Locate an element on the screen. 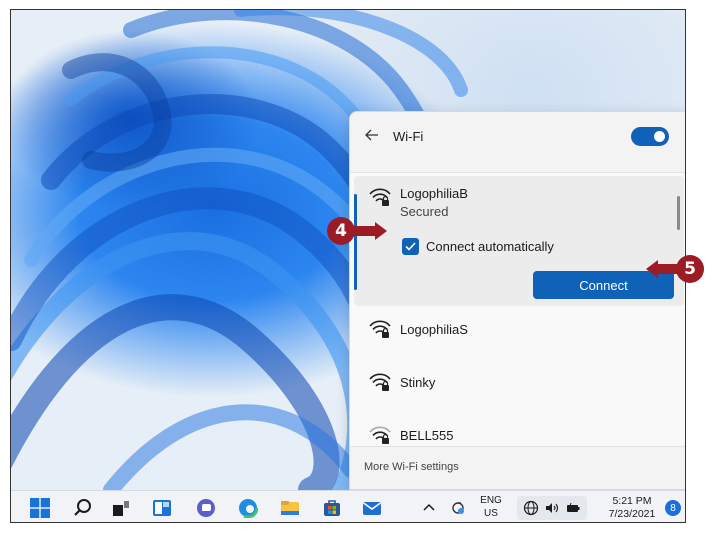 The width and height of the screenshot is (713, 533). search-icon is located at coordinates (83, 508).